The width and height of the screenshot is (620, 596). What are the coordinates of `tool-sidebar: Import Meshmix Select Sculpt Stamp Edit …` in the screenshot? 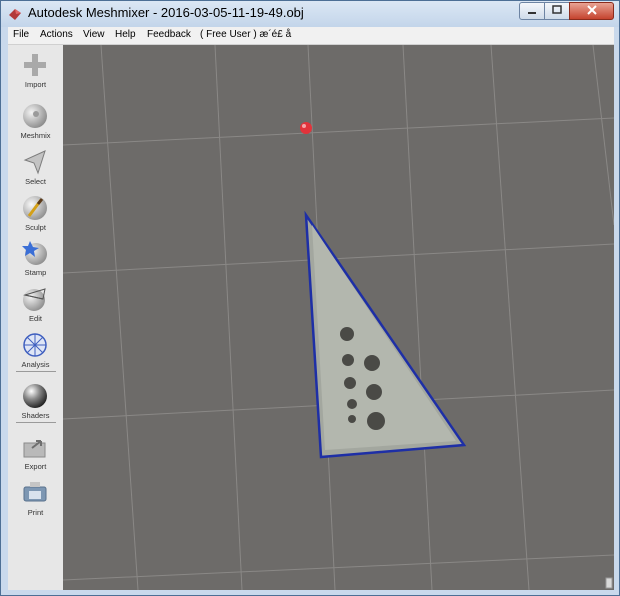 It's located at (36, 317).